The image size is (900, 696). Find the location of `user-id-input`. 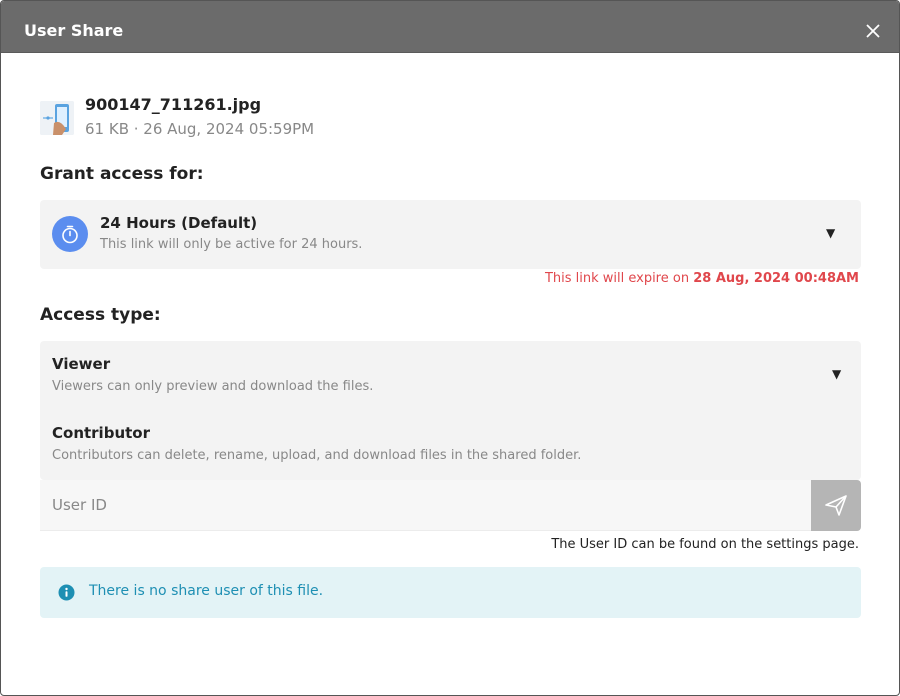

user-id-input is located at coordinates (425, 505).